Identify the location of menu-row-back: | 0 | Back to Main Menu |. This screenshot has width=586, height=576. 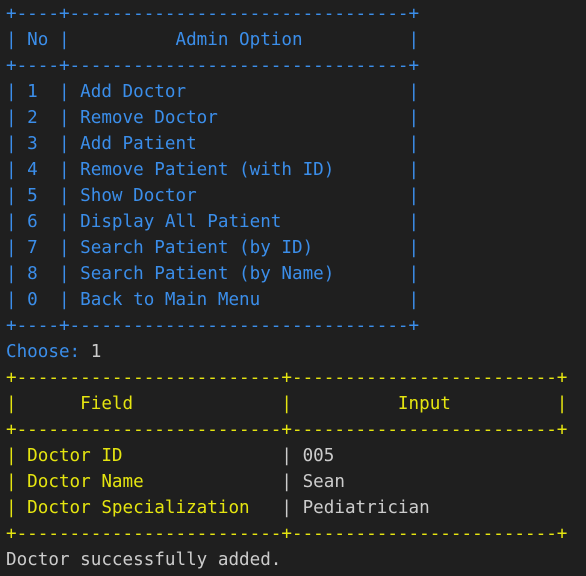
(213, 300).